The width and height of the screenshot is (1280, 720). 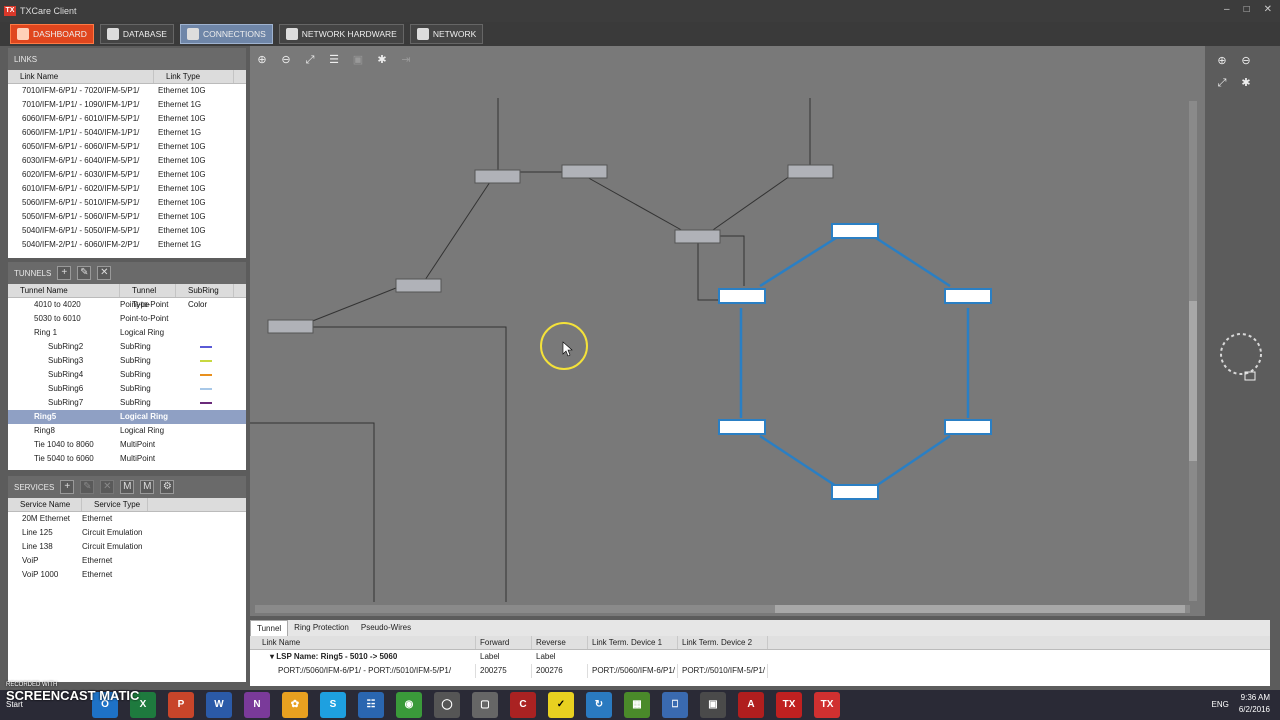 What do you see at coordinates (219, 705) in the screenshot?
I see `word-icon: W` at bounding box center [219, 705].